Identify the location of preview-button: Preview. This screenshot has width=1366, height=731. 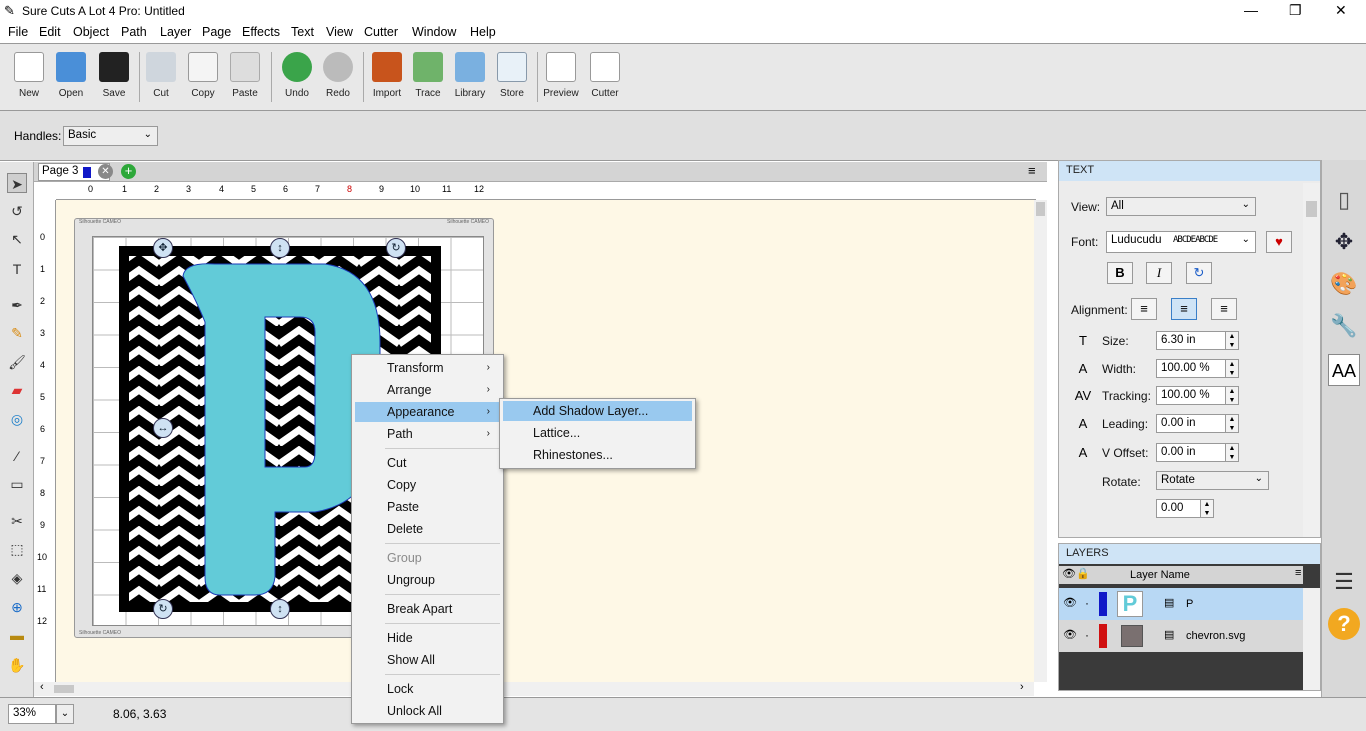
(561, 78).